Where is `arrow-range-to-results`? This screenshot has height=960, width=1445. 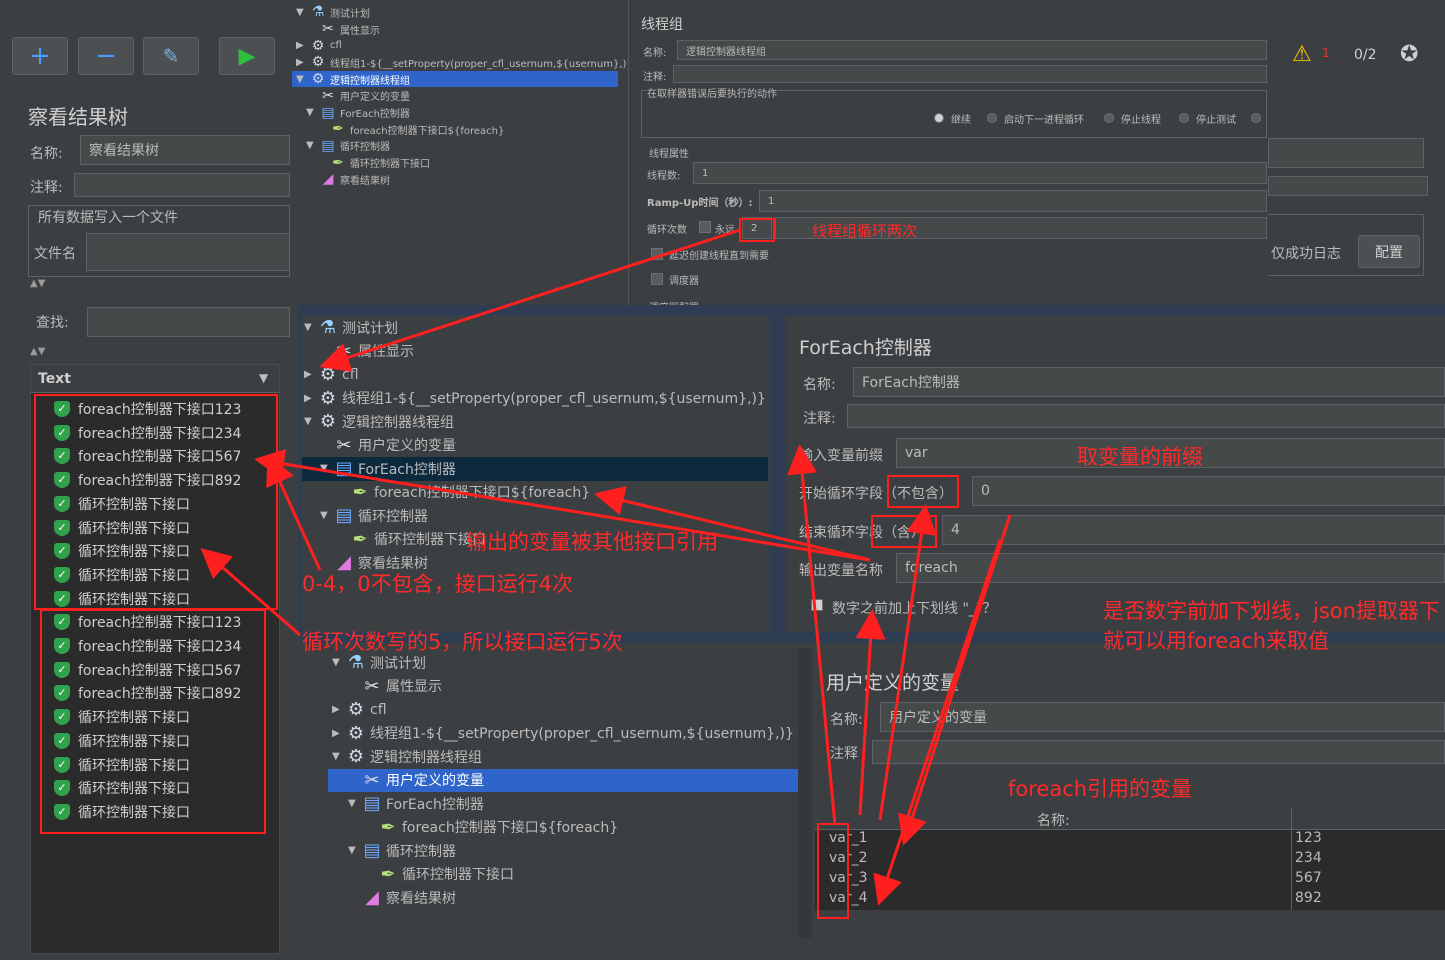
arrow-range-to-results is located at coordinates (294, 512).